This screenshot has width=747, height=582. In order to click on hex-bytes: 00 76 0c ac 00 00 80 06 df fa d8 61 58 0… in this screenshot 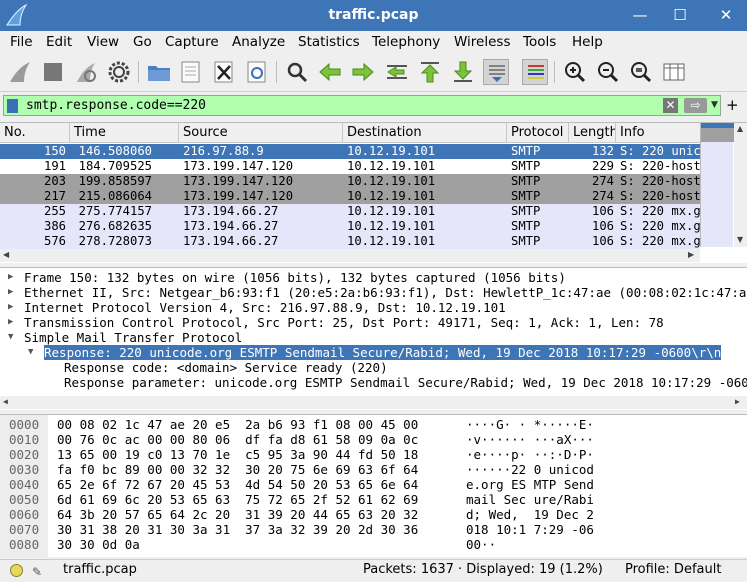, I will do `click(238, 439)`.